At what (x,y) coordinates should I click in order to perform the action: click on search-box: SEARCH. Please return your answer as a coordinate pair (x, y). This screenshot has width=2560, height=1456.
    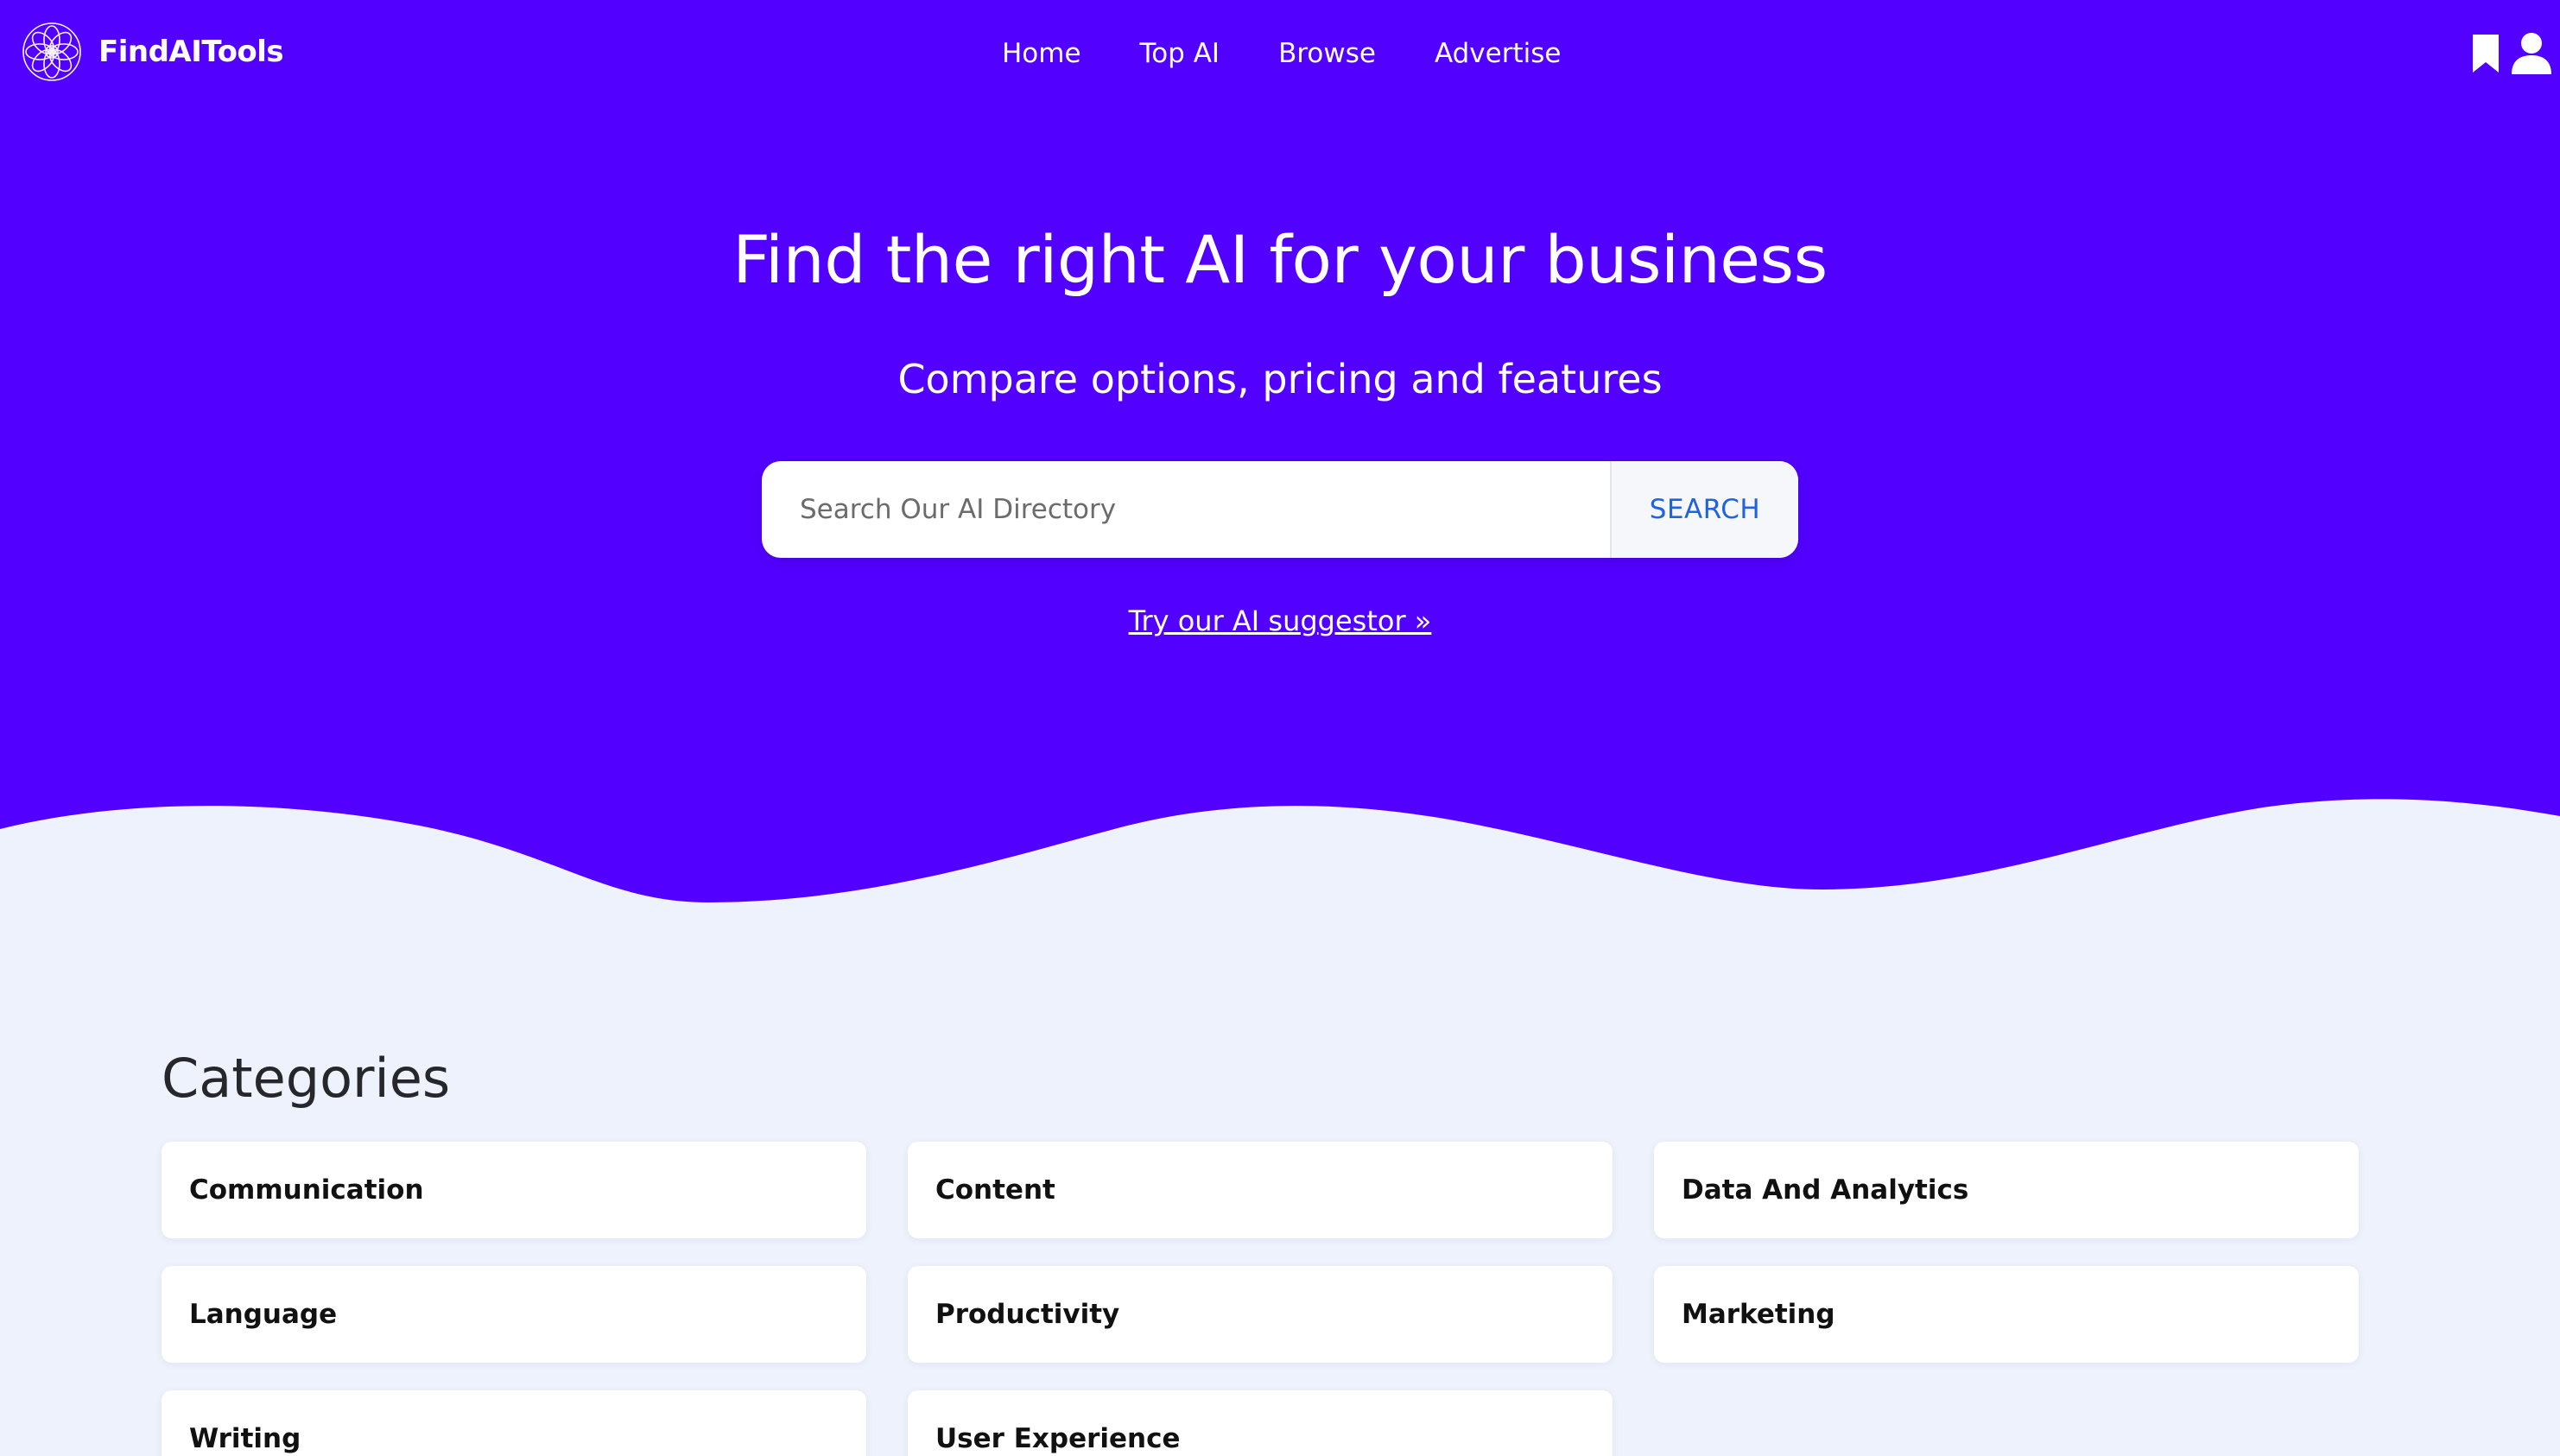
    Looking at the image, I should click on (1280, 509).